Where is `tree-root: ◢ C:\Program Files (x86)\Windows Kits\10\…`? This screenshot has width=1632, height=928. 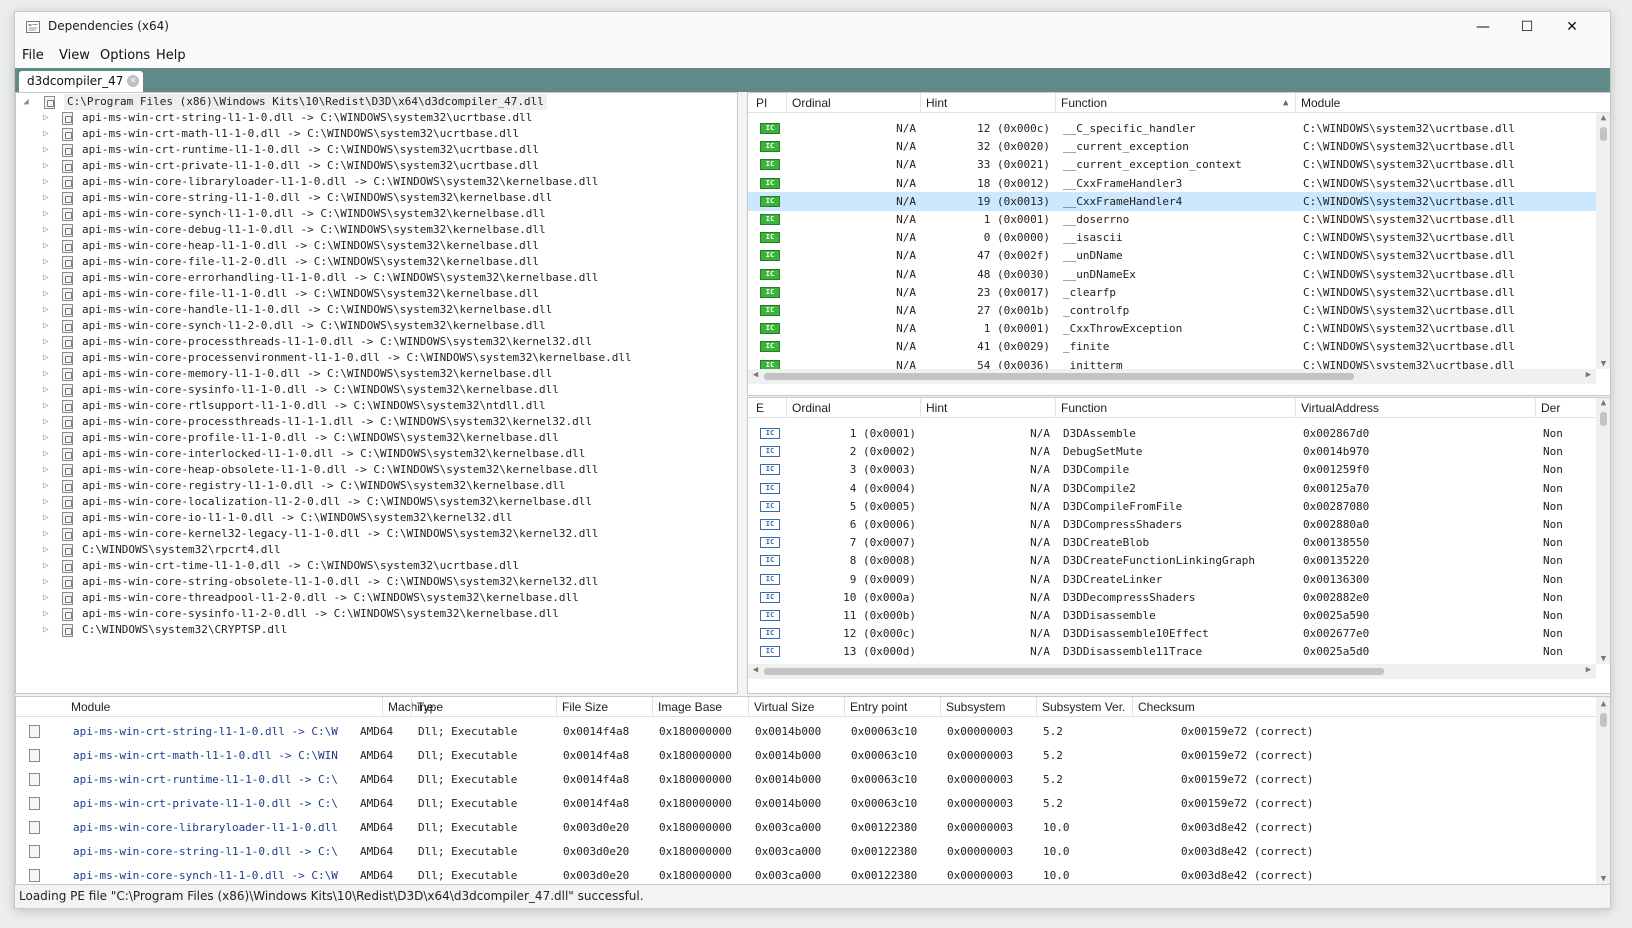
tree-root: ◢ C:\Program Files (x86)\Windows Kits\10\… is located at coordinates (366, 102).